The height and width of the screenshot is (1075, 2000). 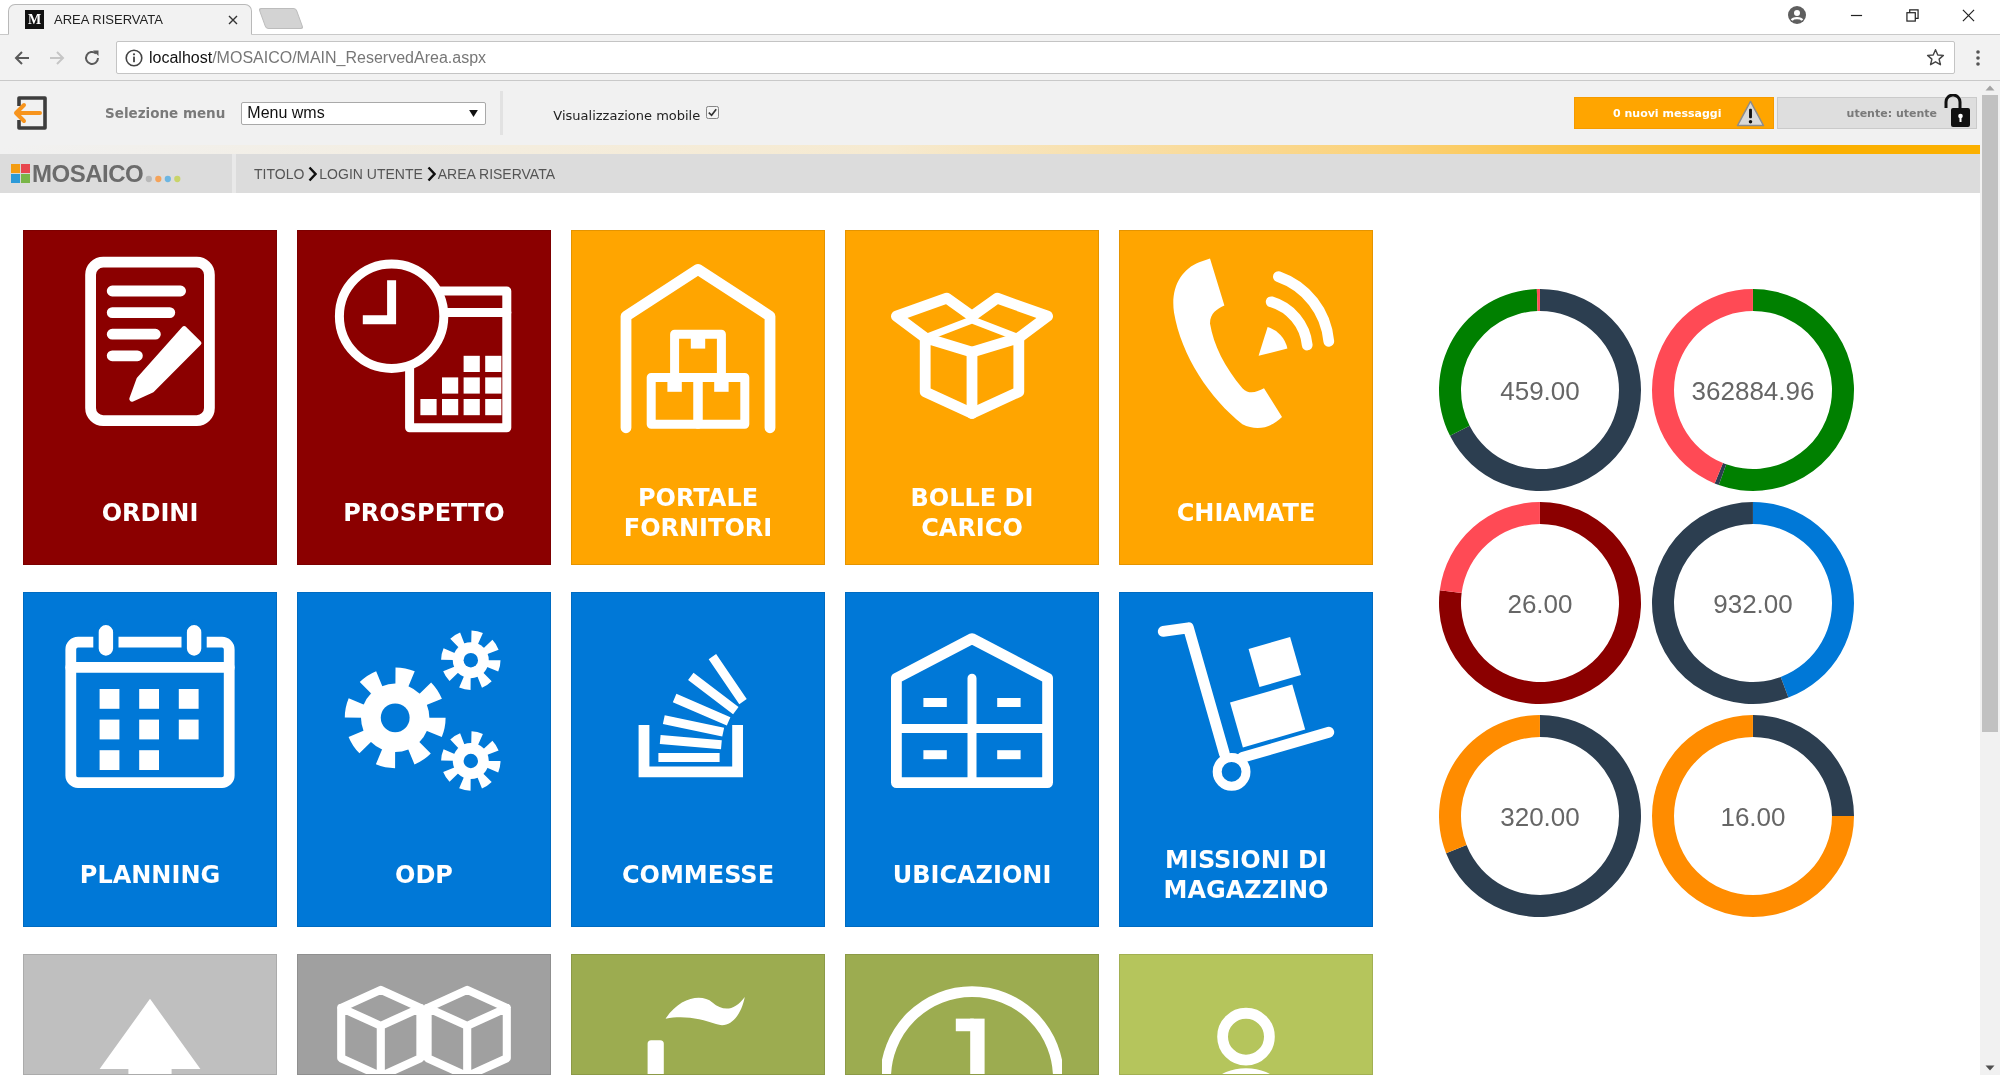 I want to click on menu-tile: MISSIONI DI MAGAZZINO, so click(x=1246, y=759).